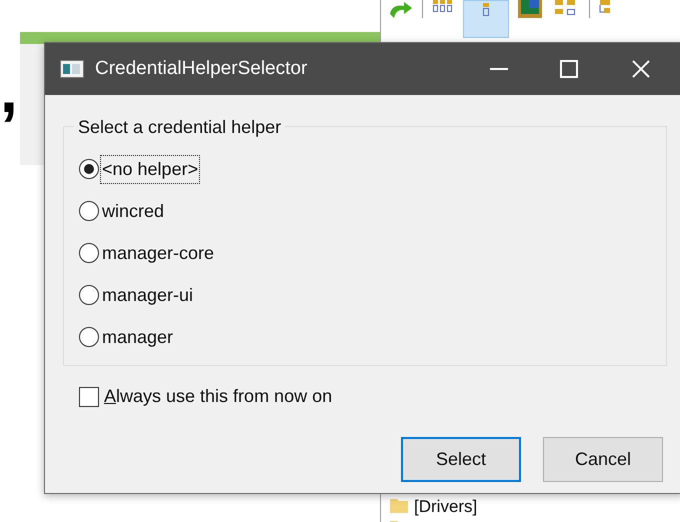 The width and height of the screenshot is (680, 522). I want to click on folder-icon, so click(399, 506).